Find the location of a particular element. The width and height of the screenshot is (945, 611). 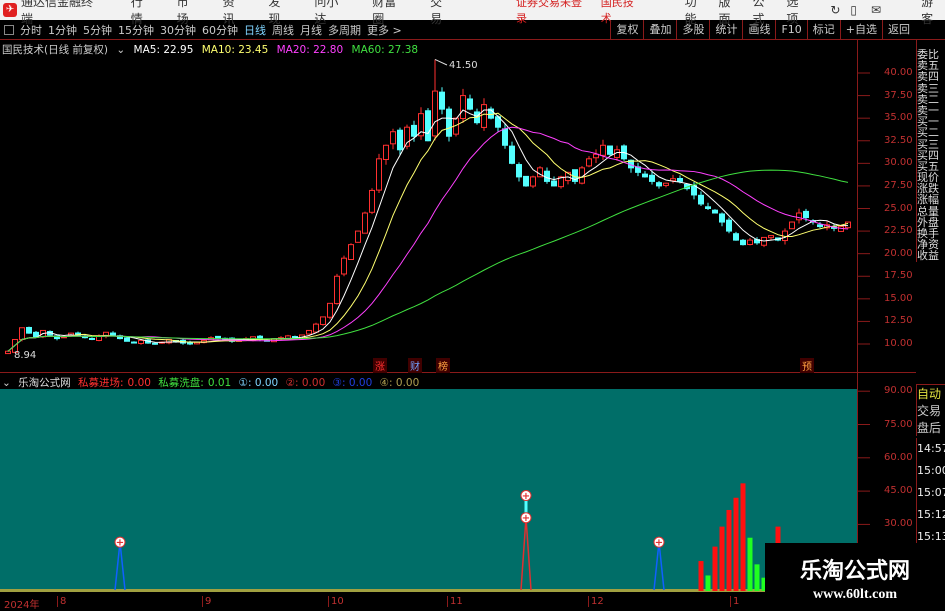

quote-label: 卖四 is located at coordinates (928, 77).